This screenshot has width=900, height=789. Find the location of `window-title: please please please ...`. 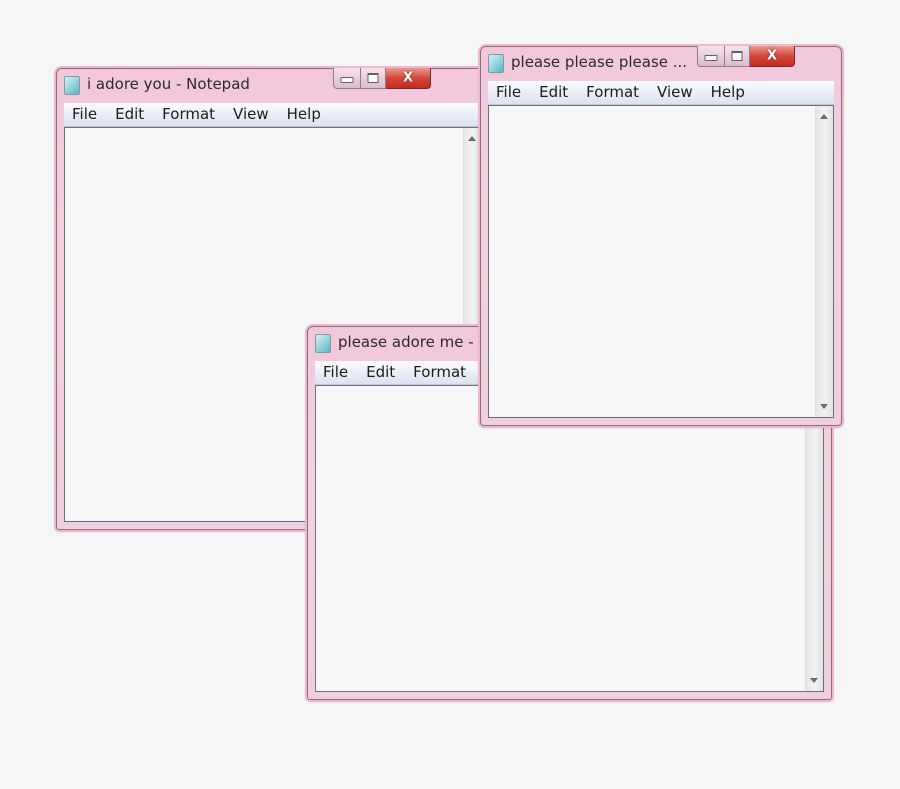

window-title: please please please ... is located at coordinates (599, 62).